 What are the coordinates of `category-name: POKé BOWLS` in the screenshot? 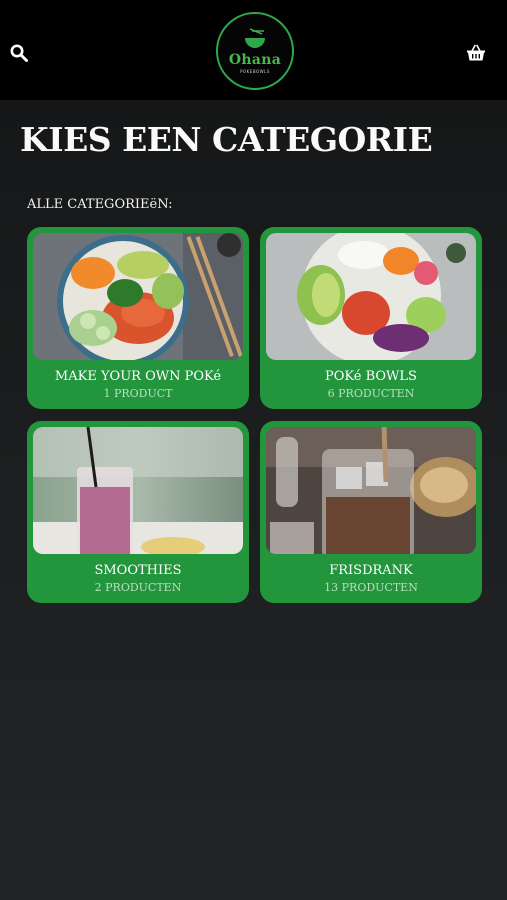 It's located at (371, 376).